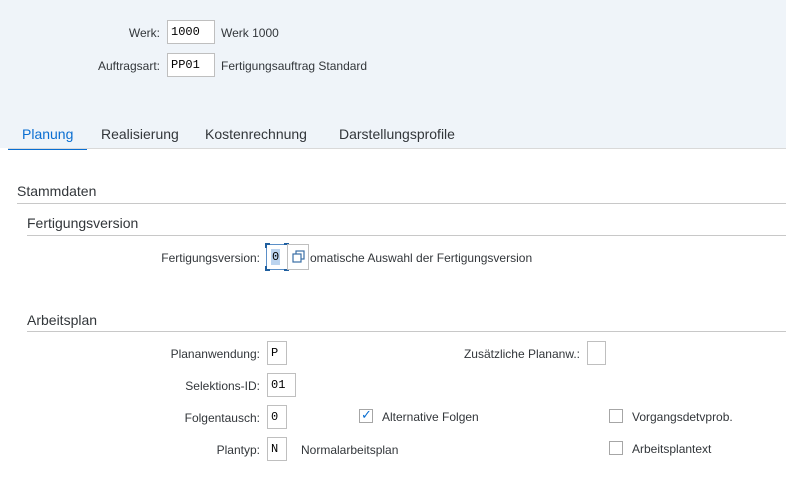 The height and width of the screenshot is (502, 786). I want to click on arbeitsplantext-label: Arbeitsplantext, so click(672, 449).